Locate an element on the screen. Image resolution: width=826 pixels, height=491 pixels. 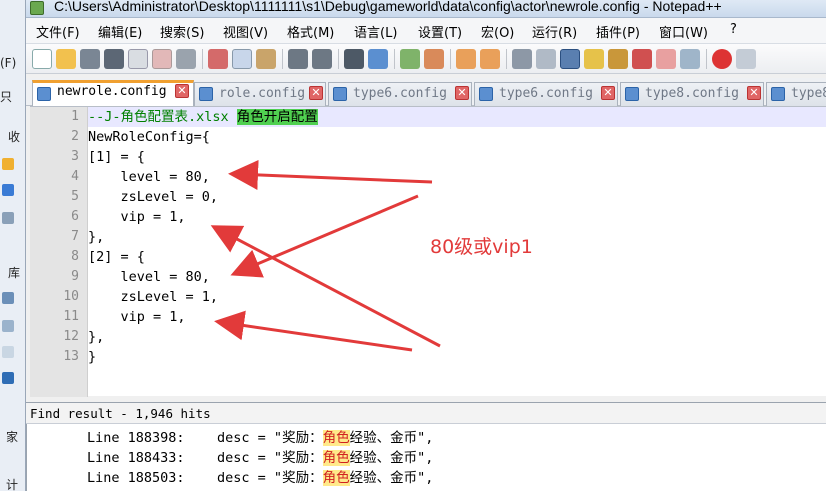
row-text: Line 188503: desc = "奖励： is located at coordinates (205, 478).